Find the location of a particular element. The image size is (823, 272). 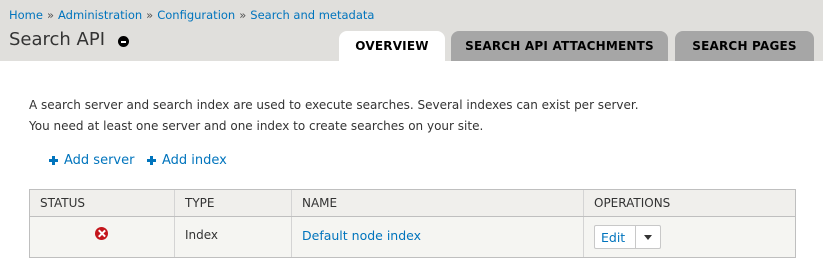

error-icon is located at coordinates (101, 233).